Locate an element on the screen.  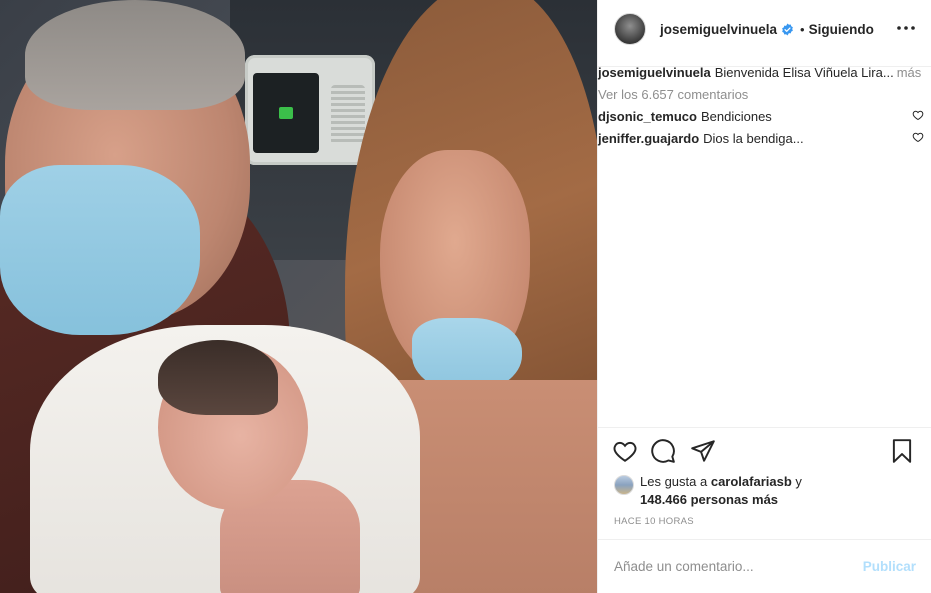
view-all-comments-link: Ver los 6.657 comentarios is located at coordinates (761, 95).